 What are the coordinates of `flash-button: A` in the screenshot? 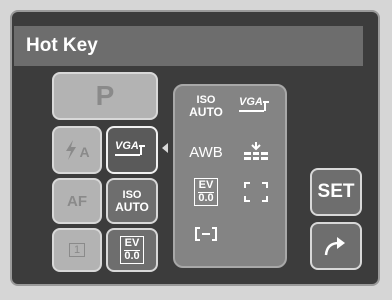 It's located at (77, 150).